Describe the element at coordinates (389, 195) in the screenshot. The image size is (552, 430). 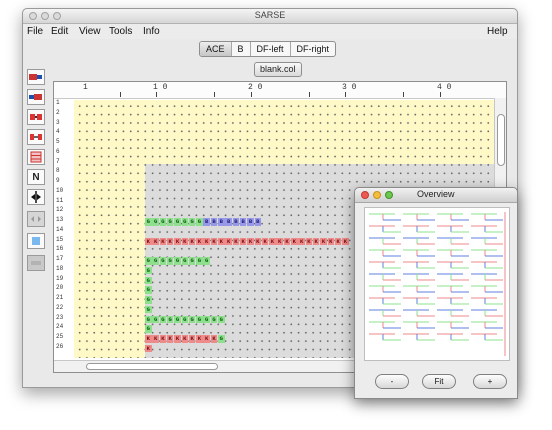
I see `overview-zoom-button` at that location.